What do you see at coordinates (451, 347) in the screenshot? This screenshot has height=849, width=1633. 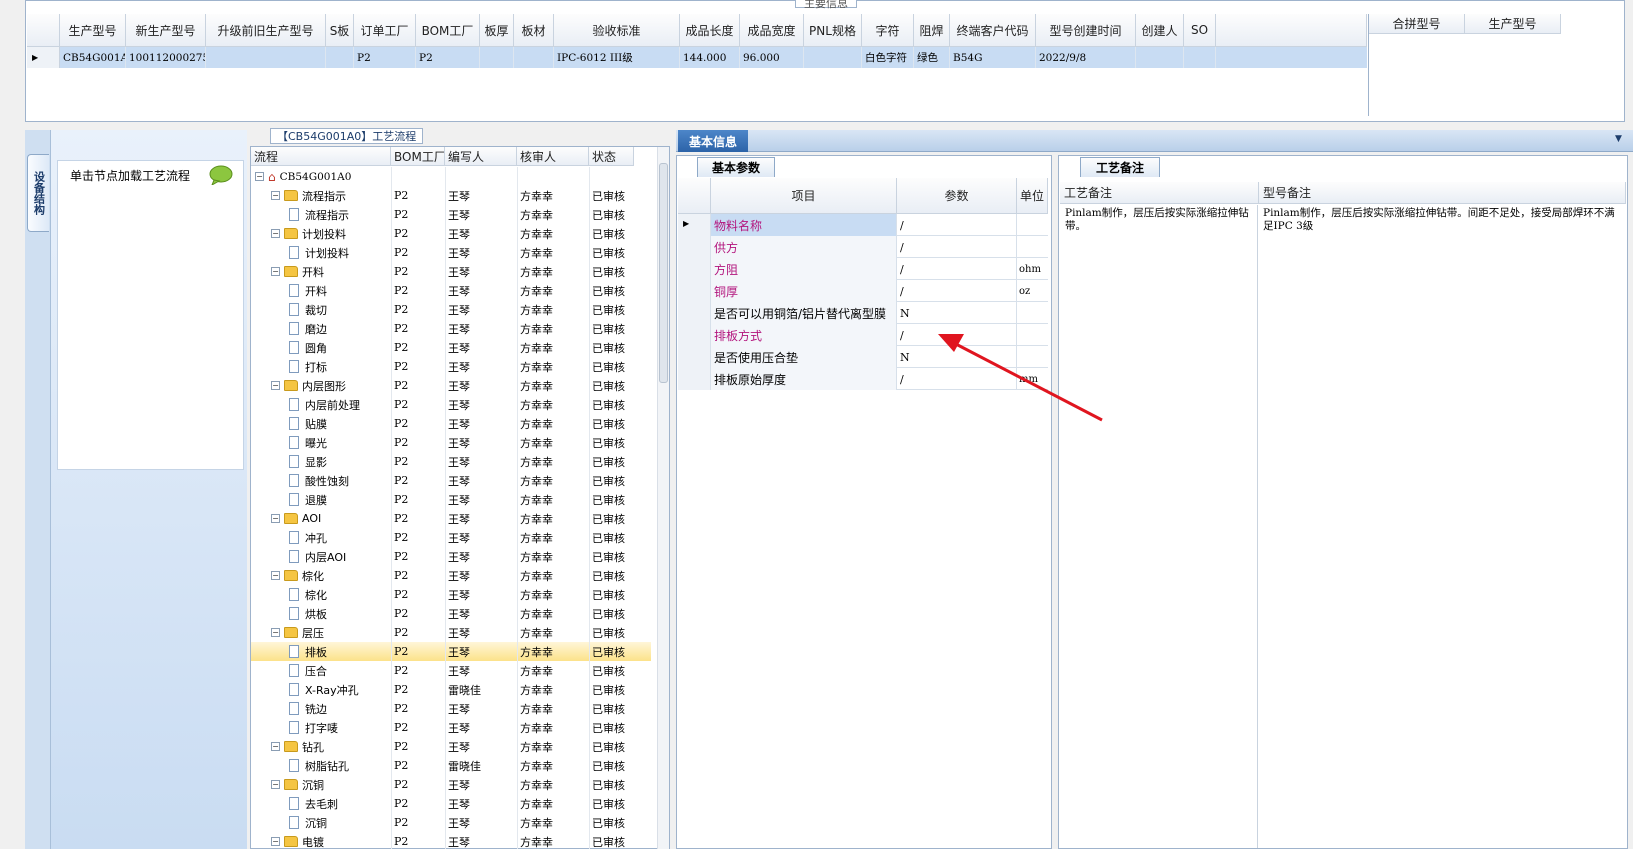 I see `tree-node: 圆角 P2 王琴 方幸幸 已审核` at bounding box center [451, 347].